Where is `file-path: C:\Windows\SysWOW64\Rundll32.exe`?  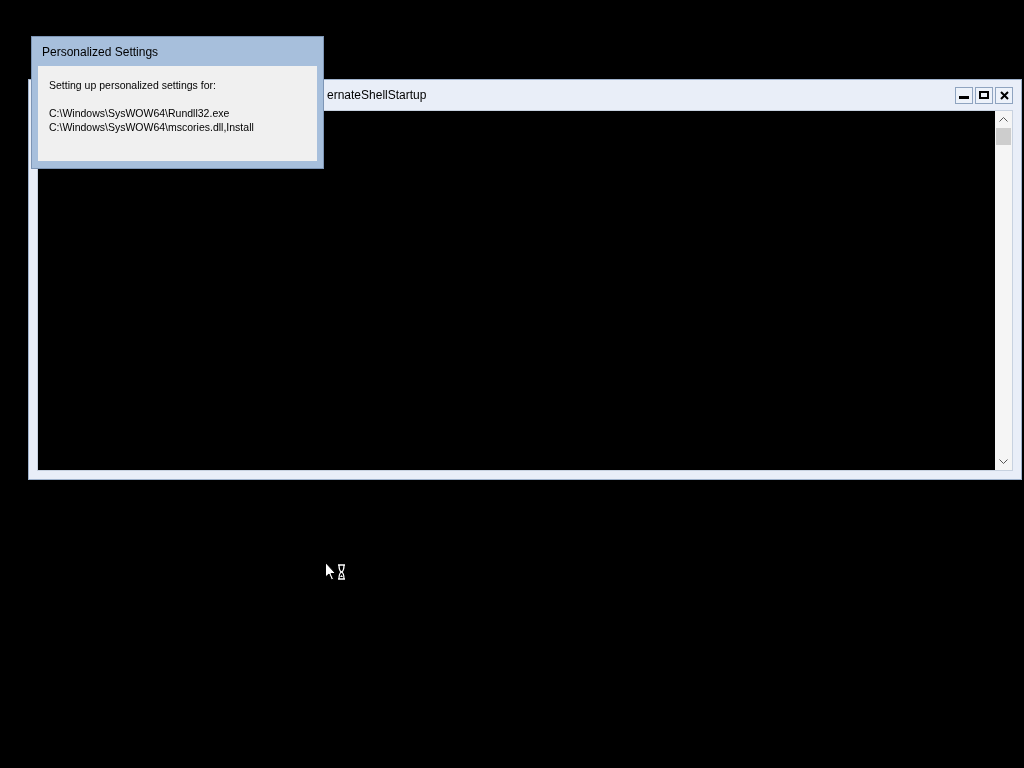
file-path: C:\Windows\SysWOW64\Rundll32.exe is located at coordinates (140, 113).